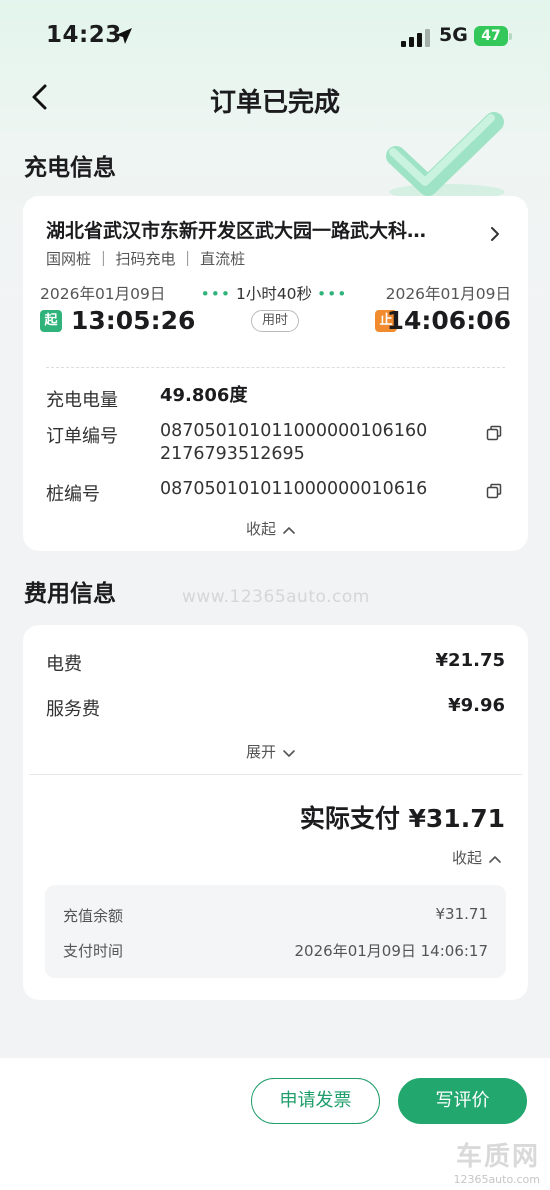 The width and height of the screenshot is (550, 1190). Describe the element at coordinates (232, 454) in the screenshot. I see `order-number-line: 2176793512695` at that location.